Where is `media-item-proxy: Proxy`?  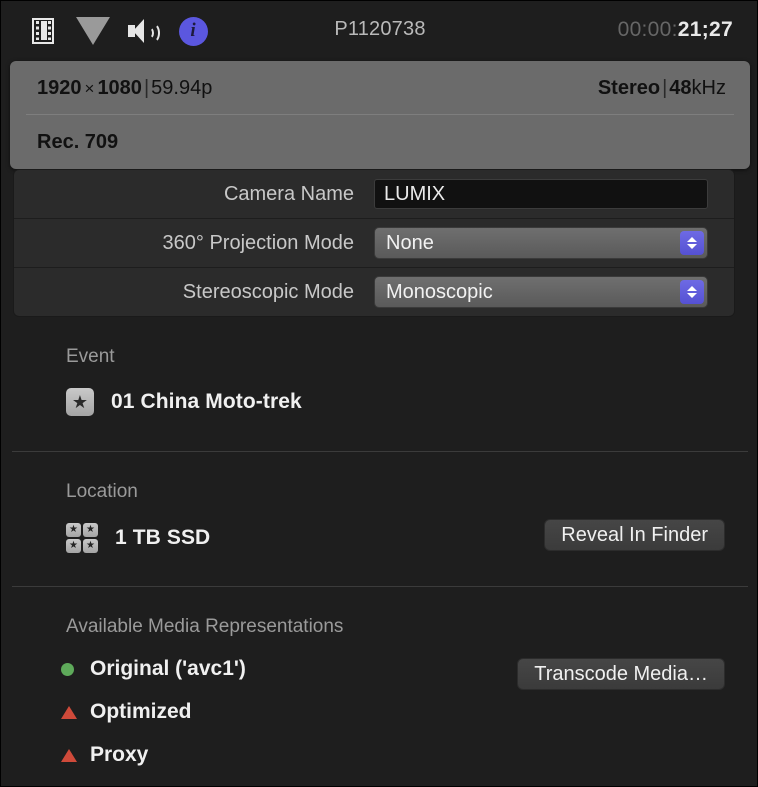 media-item-proxy: Proxy is located at coordinates (379, 755).